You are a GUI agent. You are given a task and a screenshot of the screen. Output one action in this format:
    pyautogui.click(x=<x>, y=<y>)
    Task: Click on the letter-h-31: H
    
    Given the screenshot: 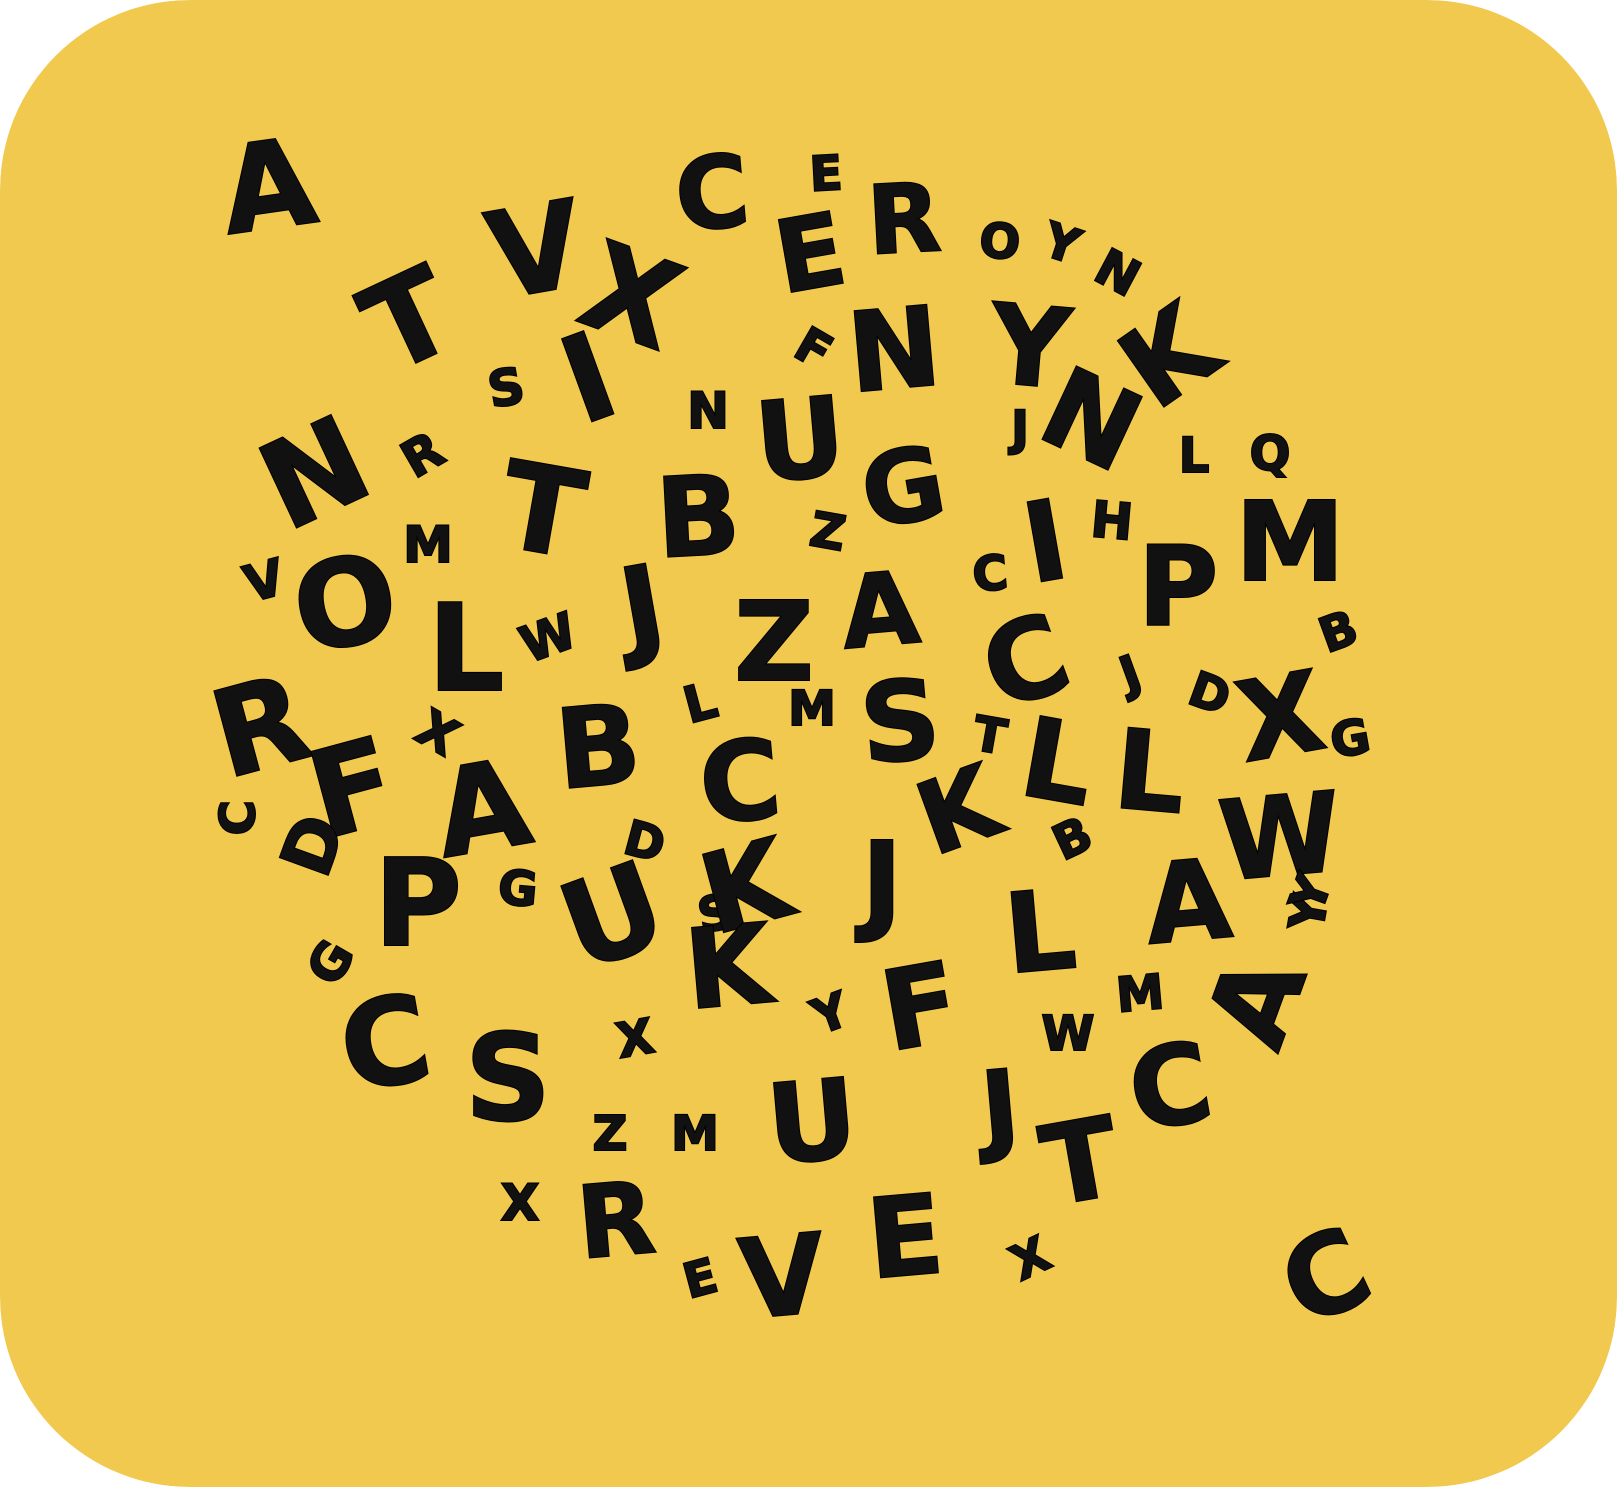 What is the action you would take?
    pyautogui.click(x=1112, y=520)
    